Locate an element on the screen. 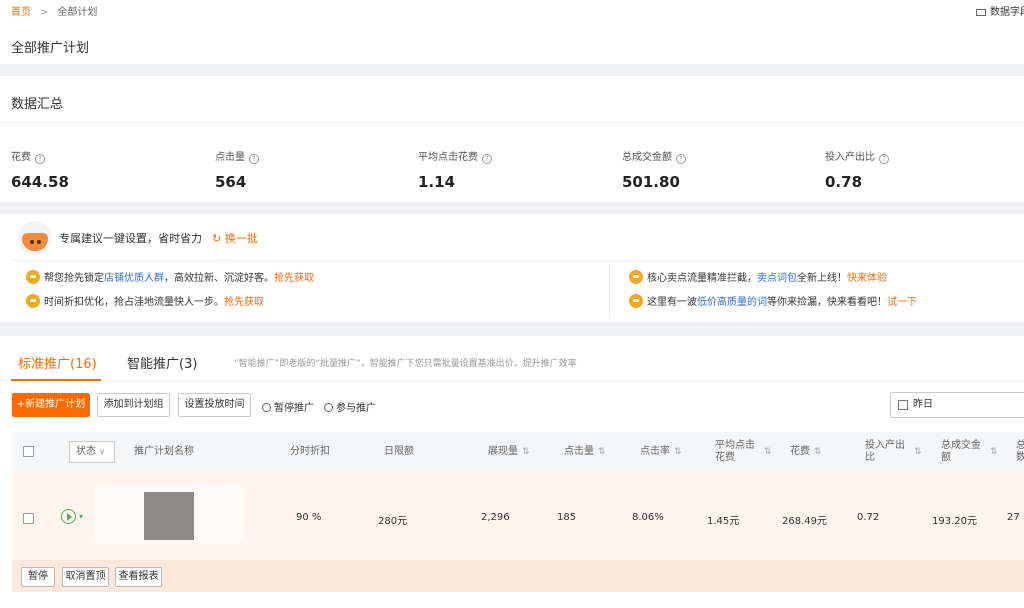  col-label: 花费 is located at coordinates (800, 451).